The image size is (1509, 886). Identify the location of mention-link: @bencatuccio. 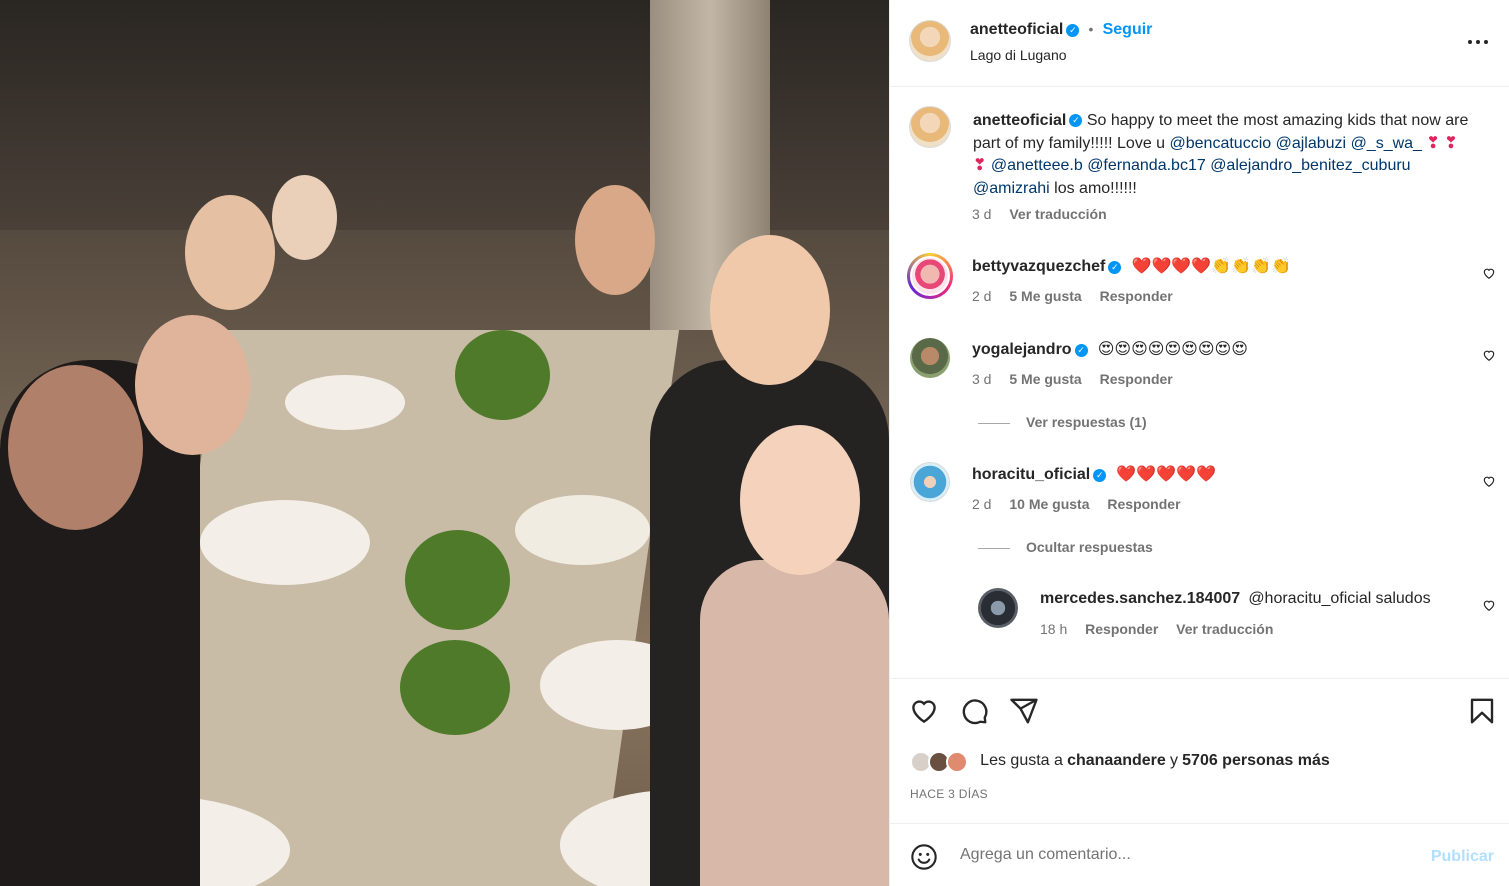
(1221, 143).